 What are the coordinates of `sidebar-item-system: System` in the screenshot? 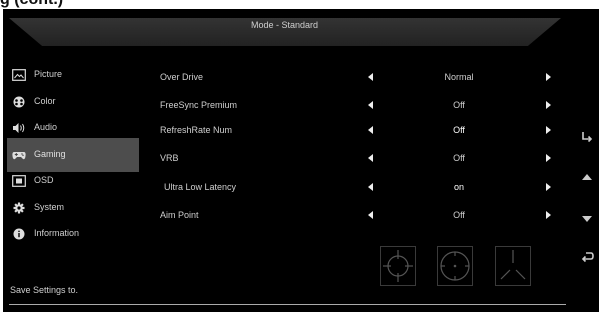 It's located at (73, 208).